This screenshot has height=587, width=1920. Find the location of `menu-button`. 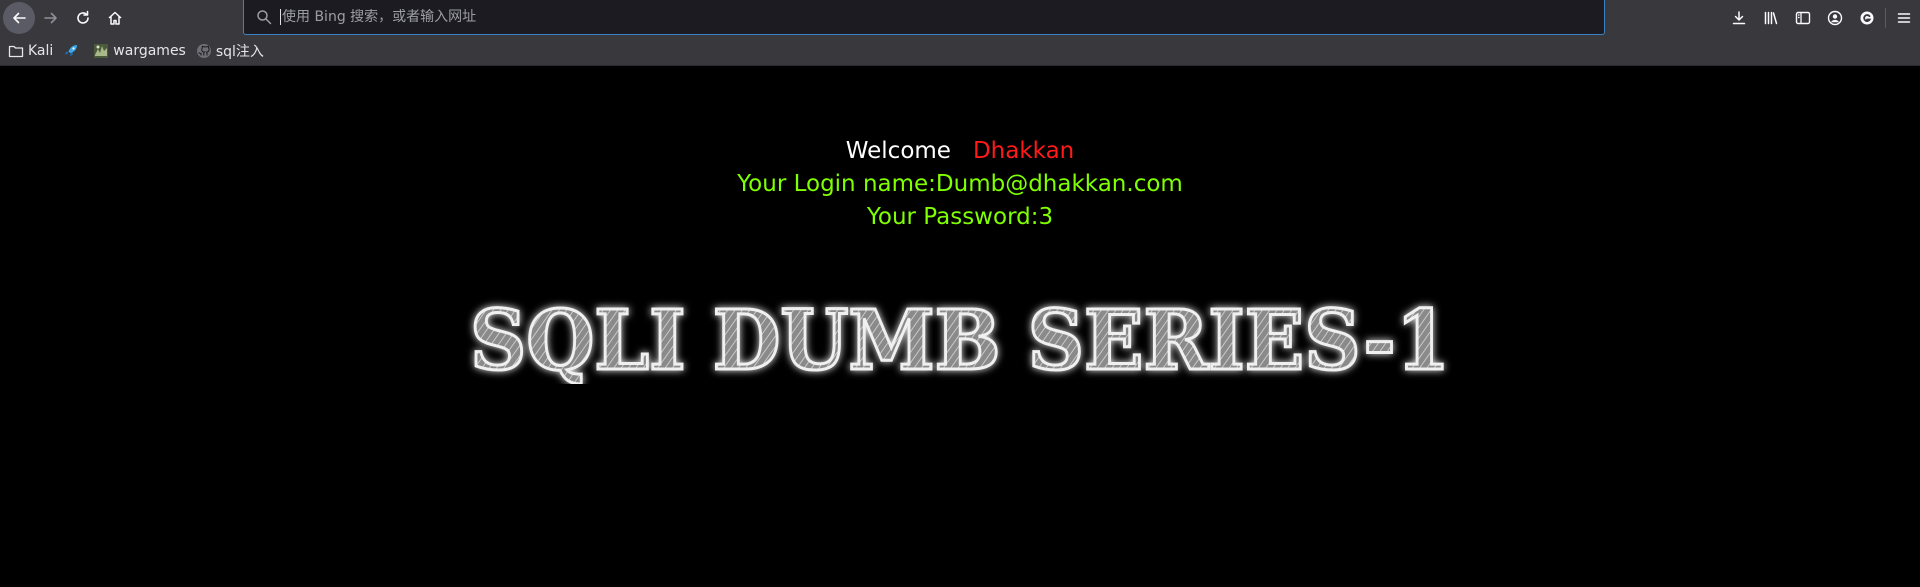

menu-button is located at coordinates (1904, 18).